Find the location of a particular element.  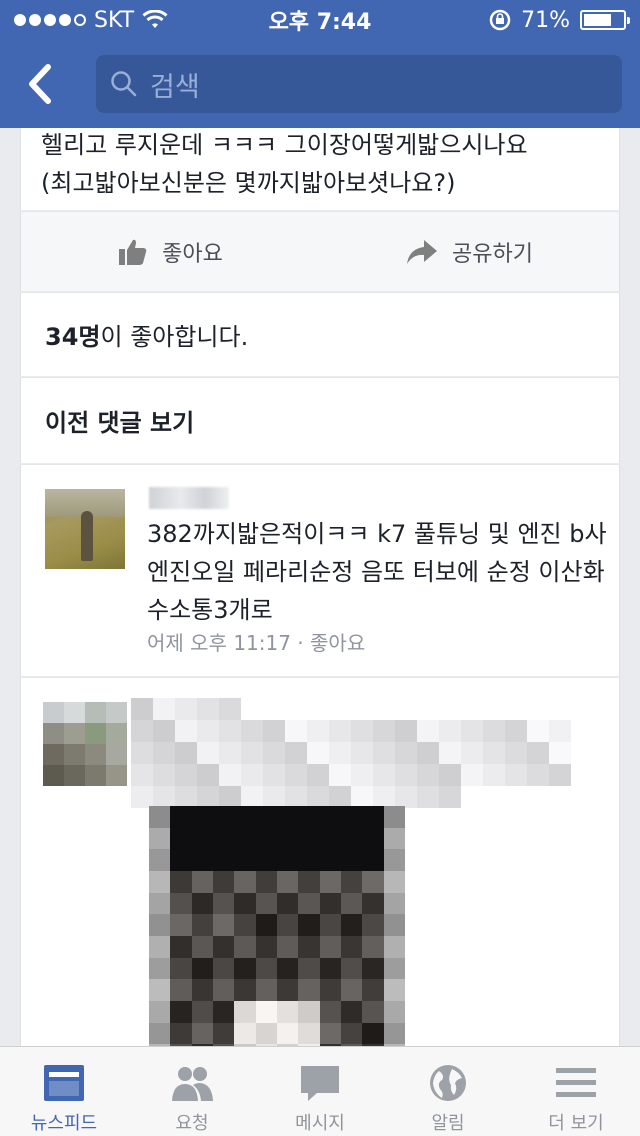

tab-notifications: 알림 is located at coordinates (448, 1091).